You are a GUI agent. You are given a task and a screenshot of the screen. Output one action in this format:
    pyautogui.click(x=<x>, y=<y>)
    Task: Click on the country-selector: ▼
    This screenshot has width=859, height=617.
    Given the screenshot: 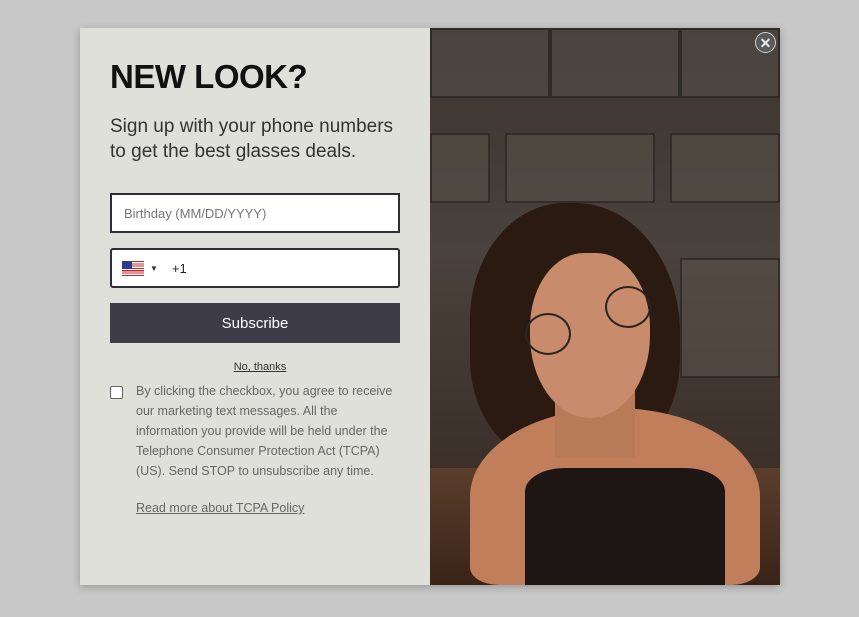 What is the action you would take?
    pyautogui.click(x=140, y=268)
    